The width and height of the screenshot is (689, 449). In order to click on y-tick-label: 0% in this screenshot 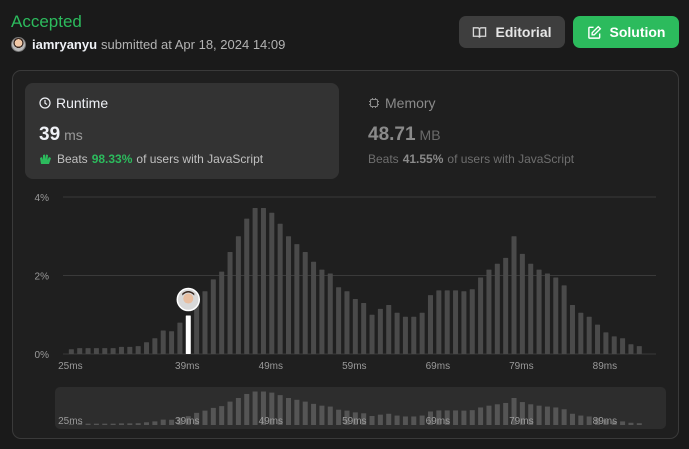, I will do `click(42, 355)`.